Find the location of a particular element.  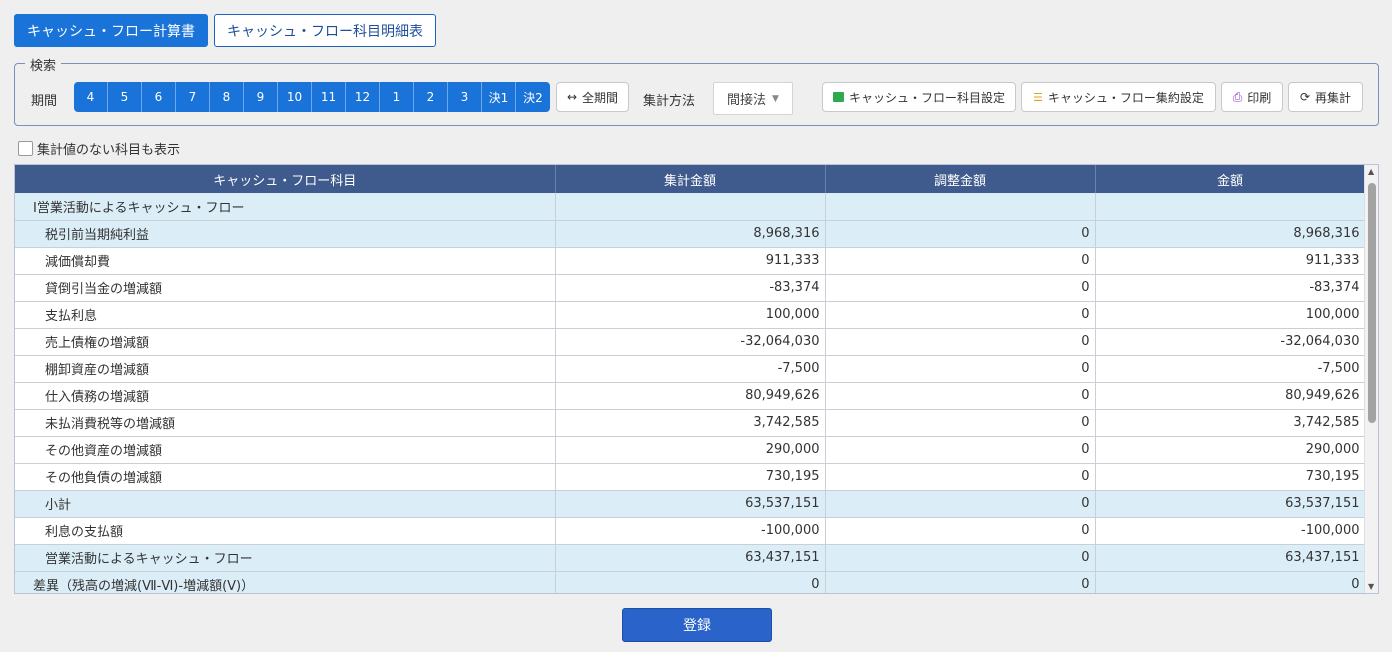

left-right-arrow-icon: ↔ is located at coordinates (572, 97).